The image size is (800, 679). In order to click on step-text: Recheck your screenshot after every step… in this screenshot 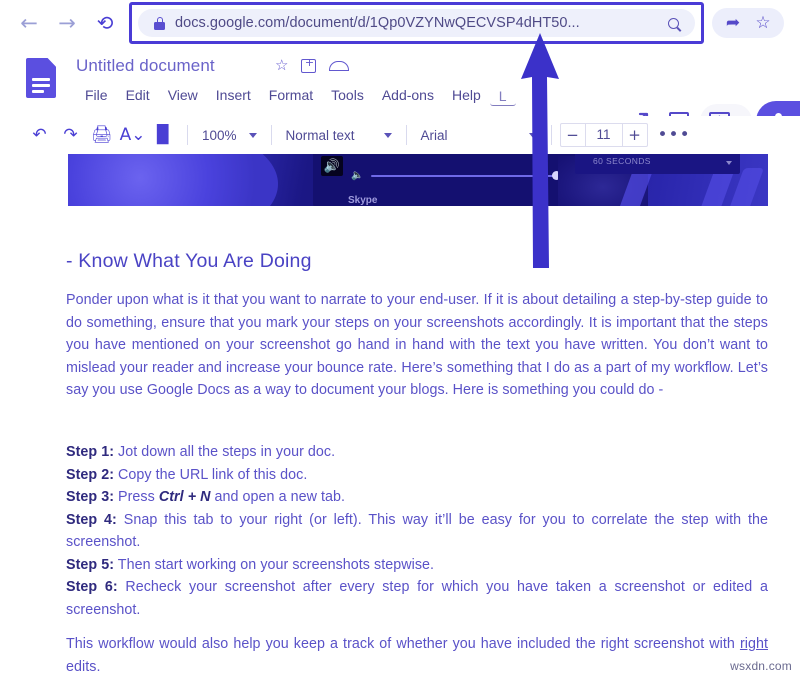, I will do `click(417, 598)`.